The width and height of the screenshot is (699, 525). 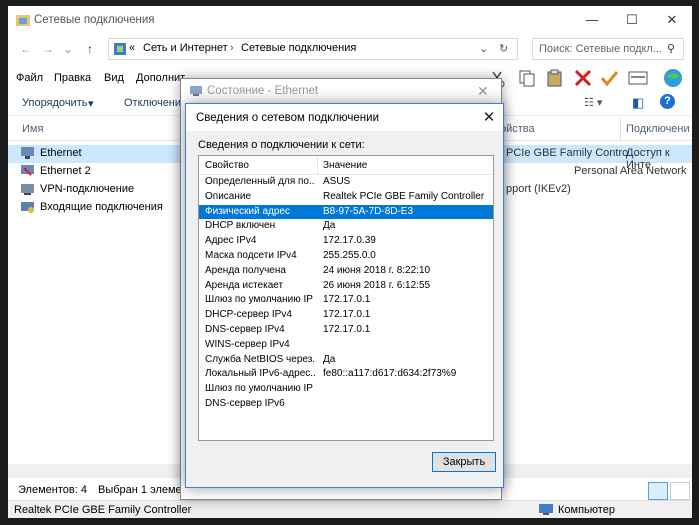 I want to click on properties-icon, so click(x=638, y=78).